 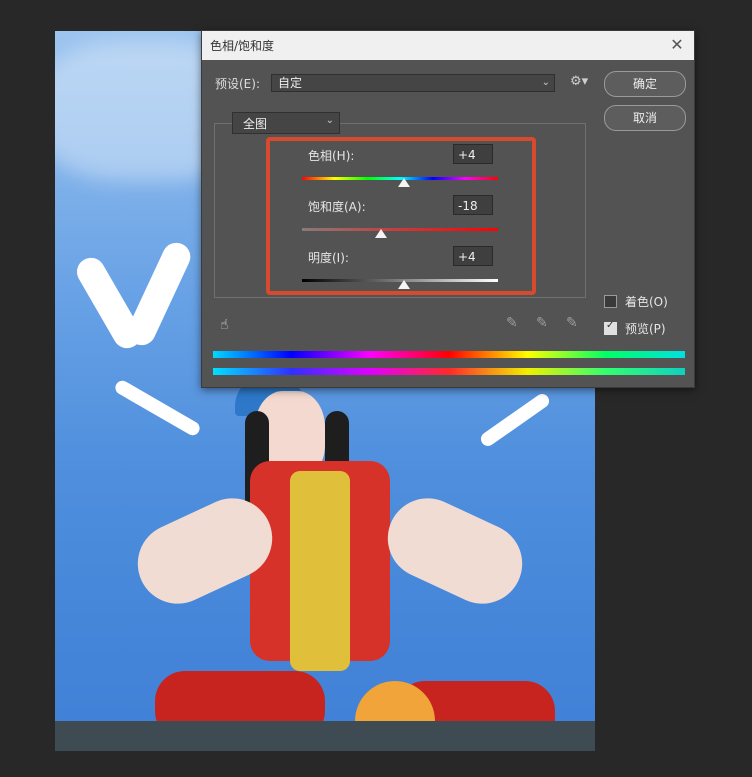 What do you see at coordinates (237, 83) in the screenshot?
I see `preset-label: 预设(E):` at bounding box center [237, 83].